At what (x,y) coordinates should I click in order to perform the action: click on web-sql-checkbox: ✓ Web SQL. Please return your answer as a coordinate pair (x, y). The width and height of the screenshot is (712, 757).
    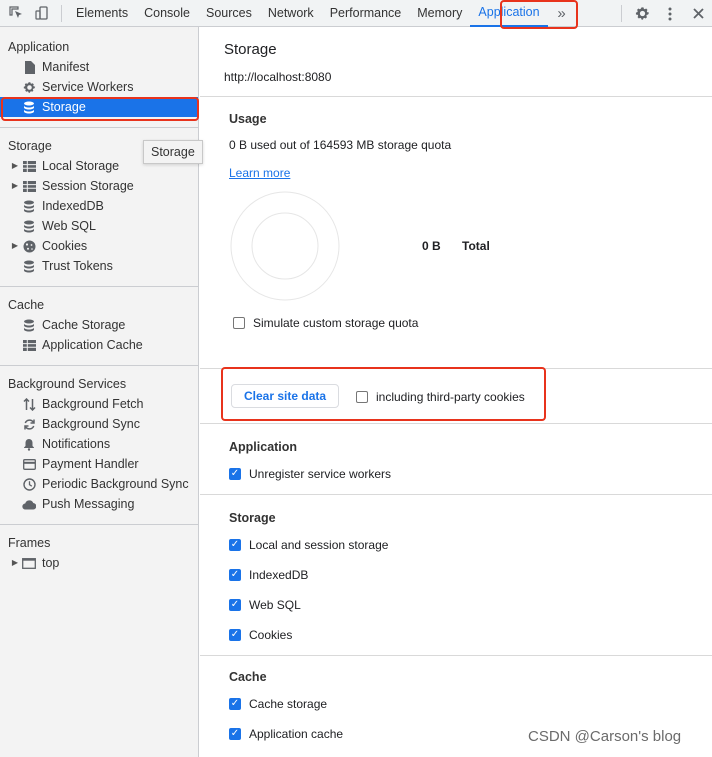
    Looking at the image, I should click on (470, 605).